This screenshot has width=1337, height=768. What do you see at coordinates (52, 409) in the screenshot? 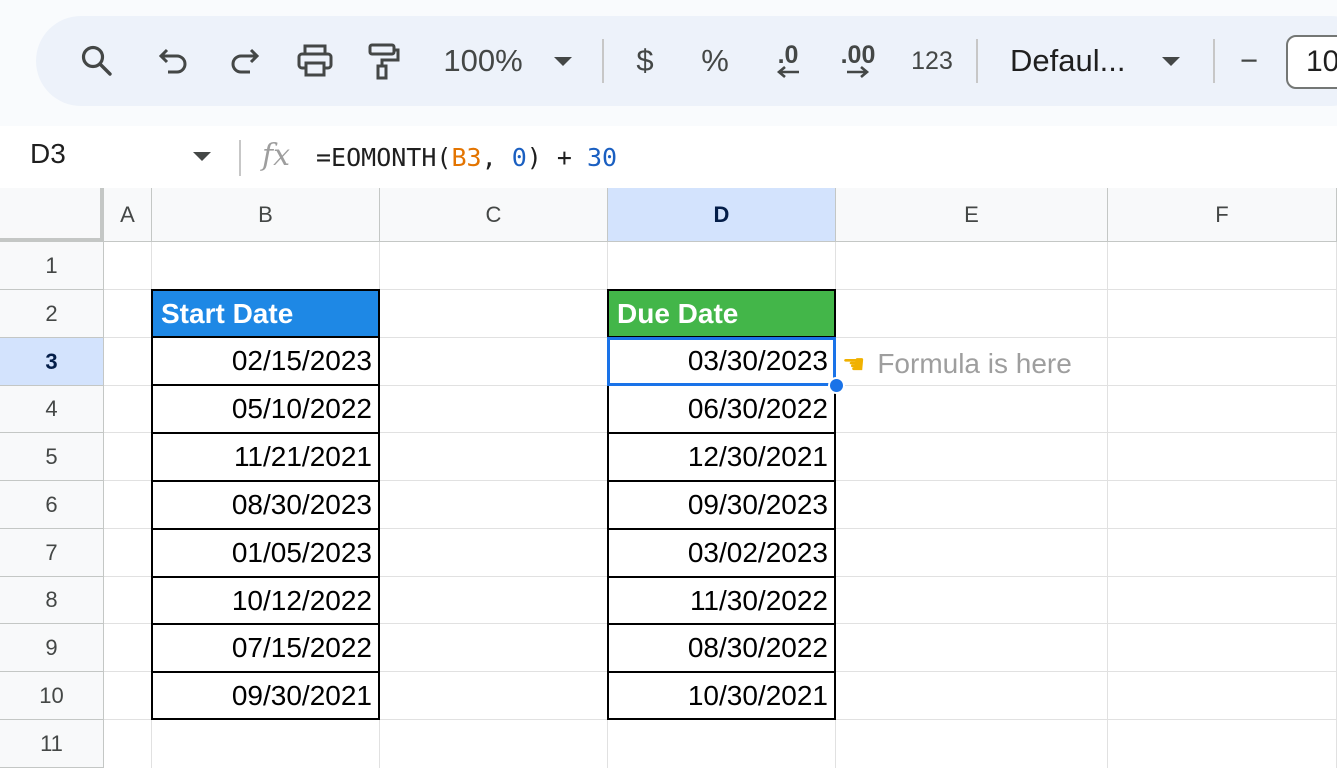
I see `row-header-4: 4` at bounding box center [52, 409].